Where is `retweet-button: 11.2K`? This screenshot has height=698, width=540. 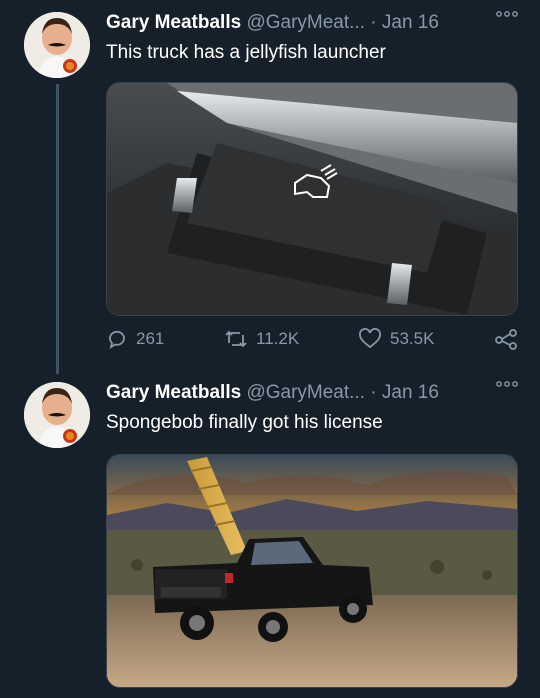
retweet-button: 11.2K is located at coordinates (261, 339).